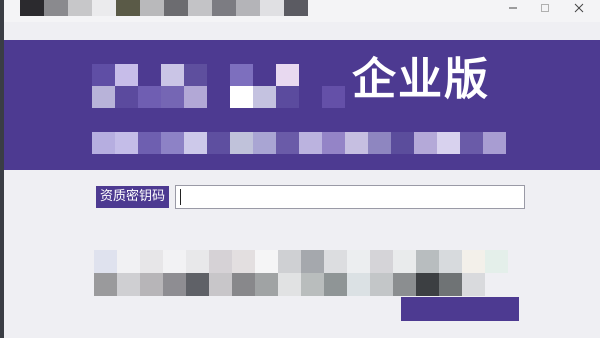 This screenshot has width=600, height=338. I want to click on license-key-input, so click(350, 197).